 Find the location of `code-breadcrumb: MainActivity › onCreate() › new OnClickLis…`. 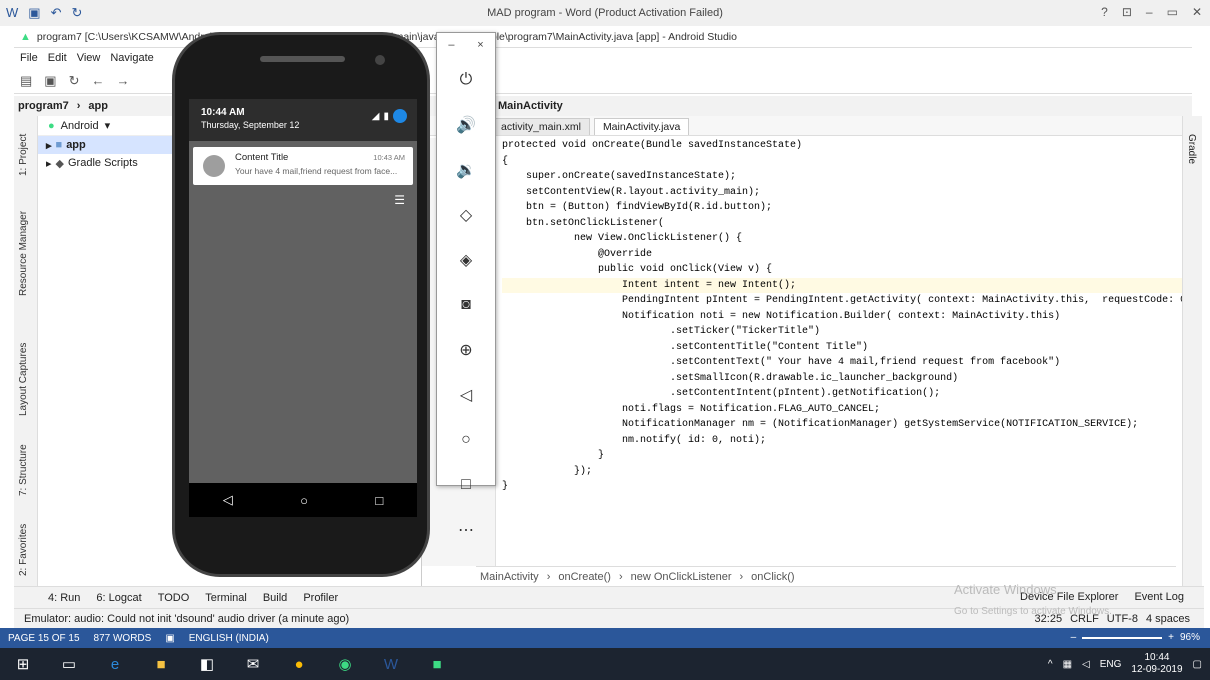

code-breadcrumb: MainActivity › onCreate() › new OnClickLis… is located at coordinates (826, 576).